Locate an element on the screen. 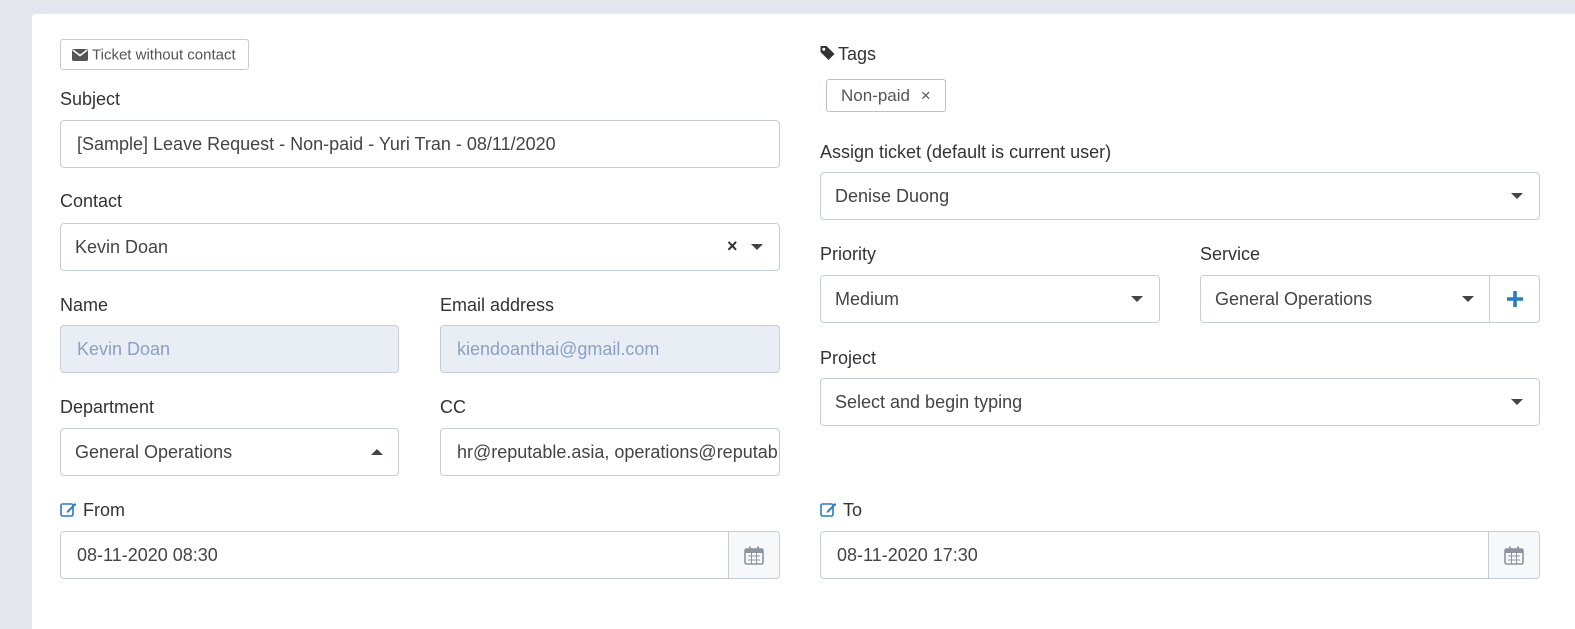  department-value: General Operations is located at coordinates (154, 452).